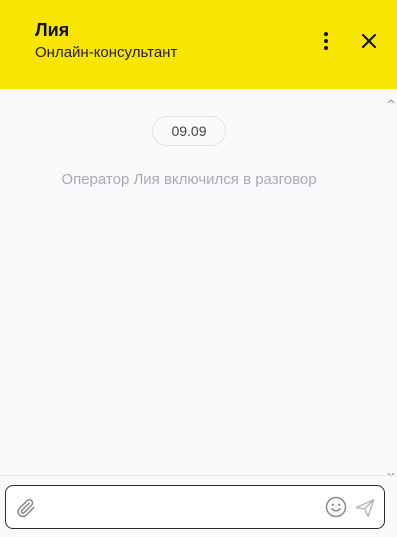 This screenshot has width=397, height=537. I want to click on agent-name: Лия, so click(52, 30).